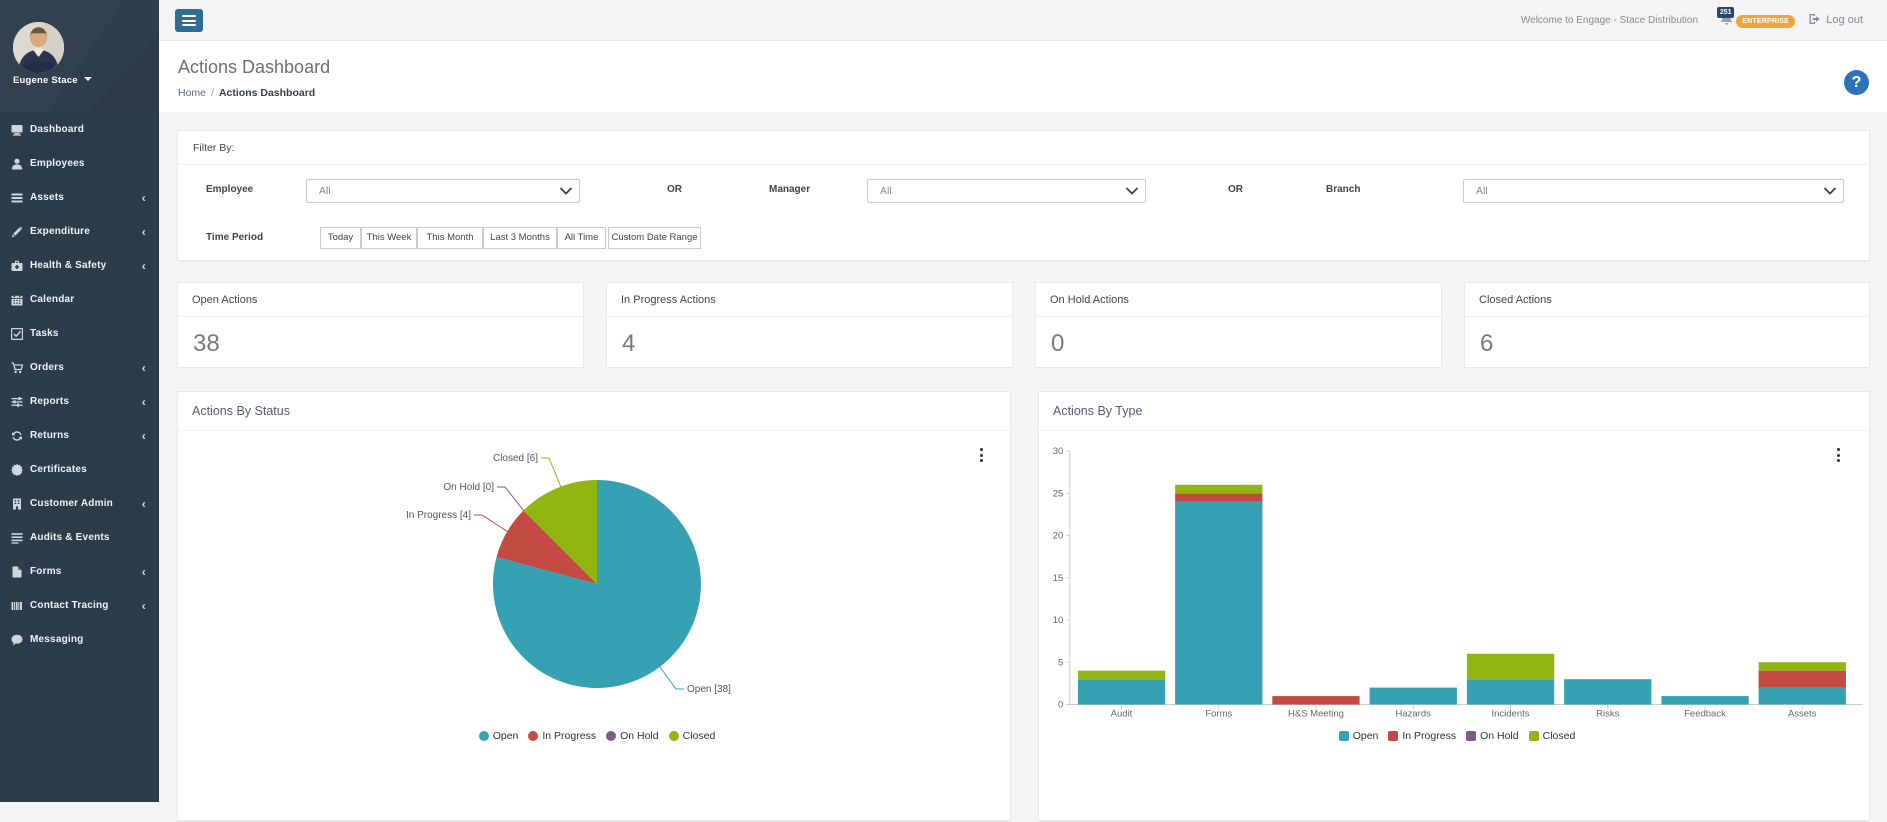  What do you see at coordinates (438, 515) in the screenshot?
I see `svg-text: In Progress [4]` at bounding box center [438, 515].